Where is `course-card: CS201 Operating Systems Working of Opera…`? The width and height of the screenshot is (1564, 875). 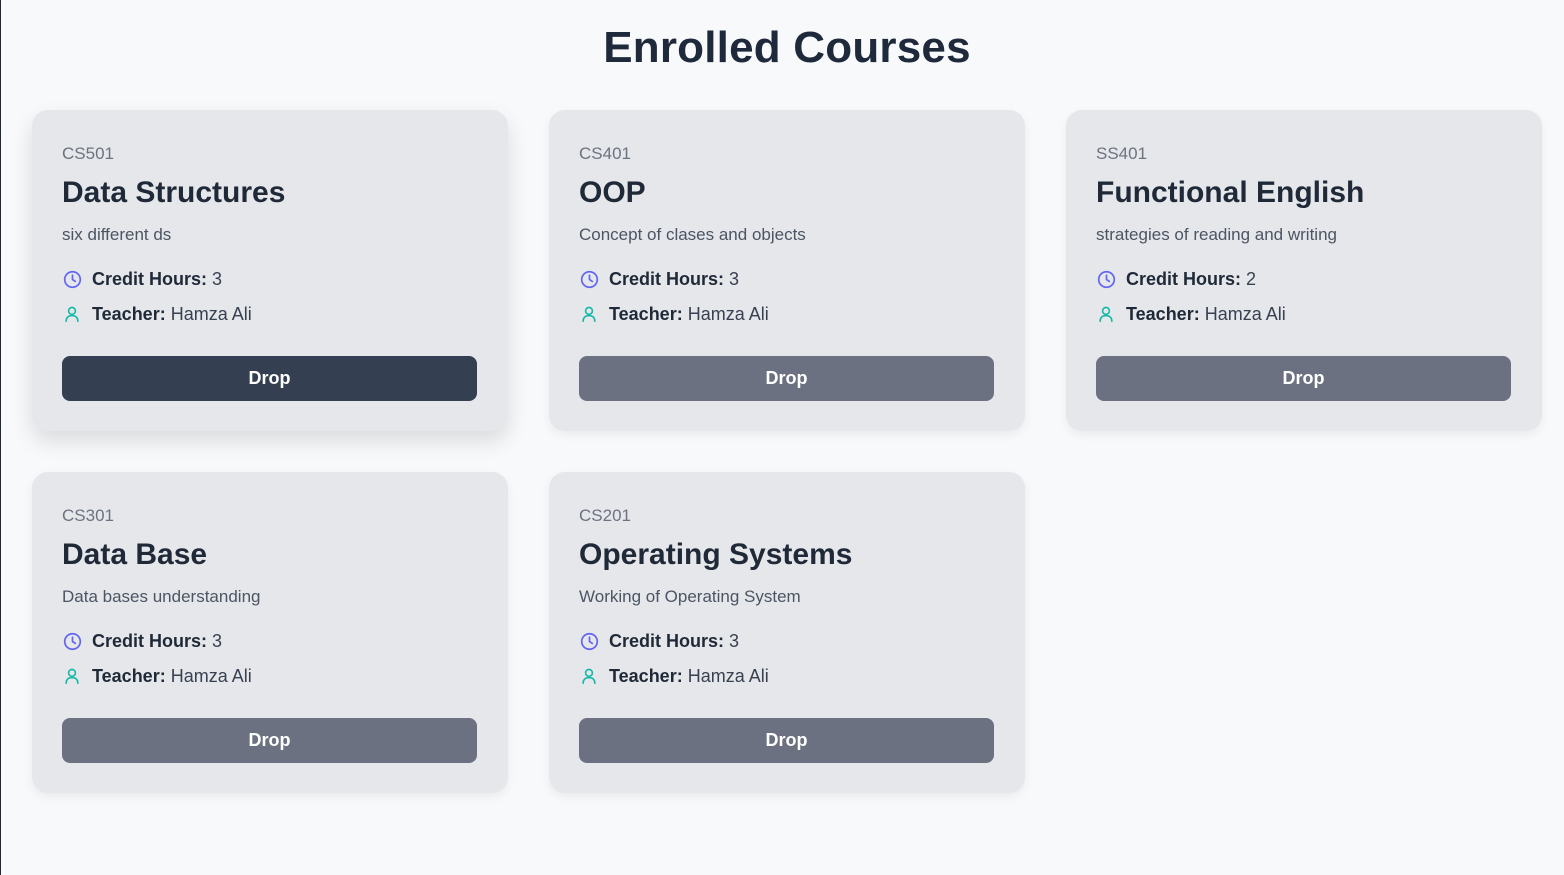
course-card: CS201 Operating Systems Working of Opera… is located at coordinates (787, 632).